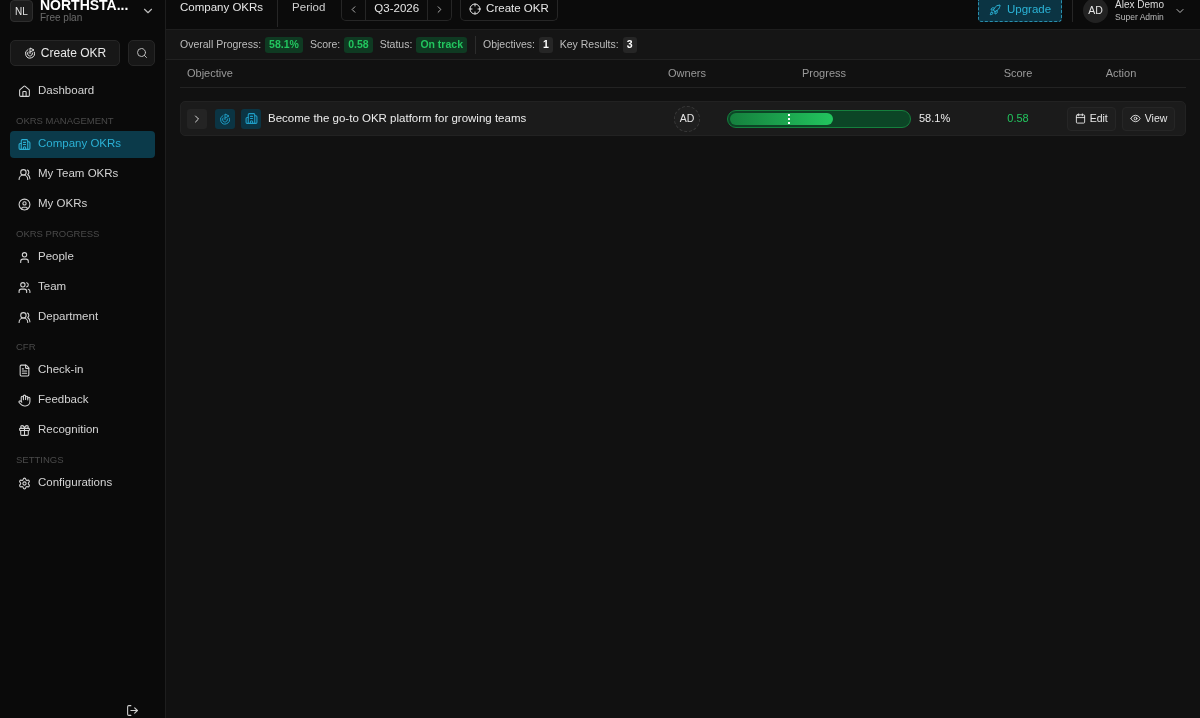  Describe the element at coordinates (82, 144) in the screenshot. I see `nav-item: Company OKRs` at that location.